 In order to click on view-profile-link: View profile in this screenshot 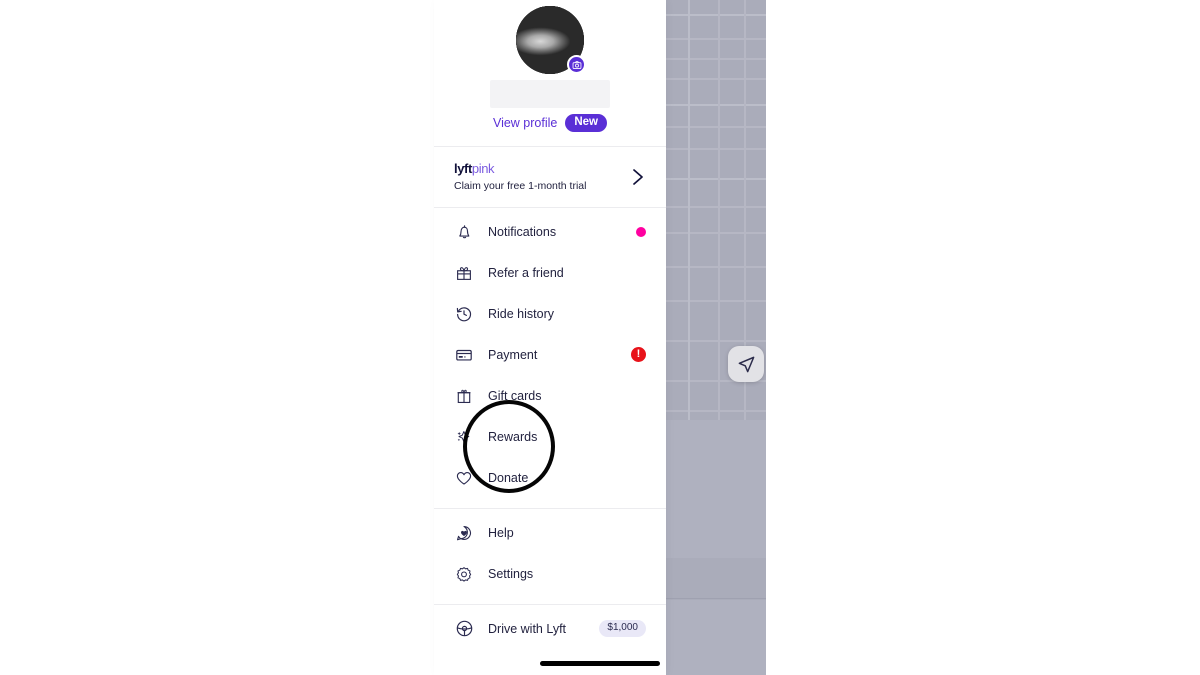, I will do `click(525, 123)`.